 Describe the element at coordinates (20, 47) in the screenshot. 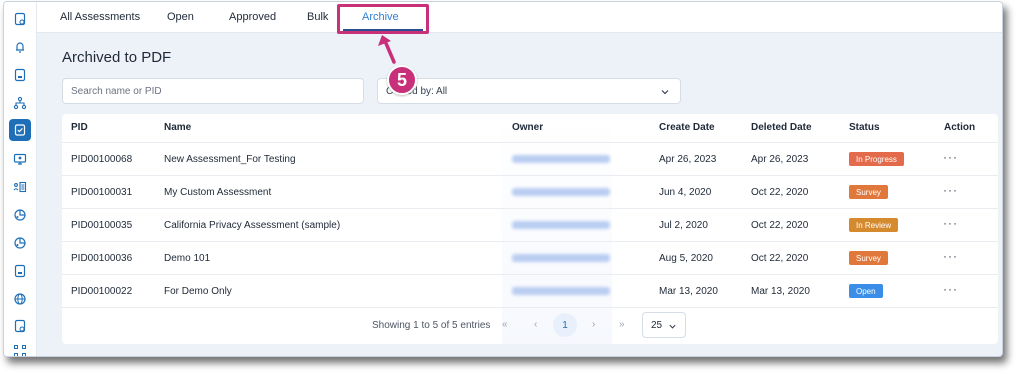

I see `bell-icon` at that location.